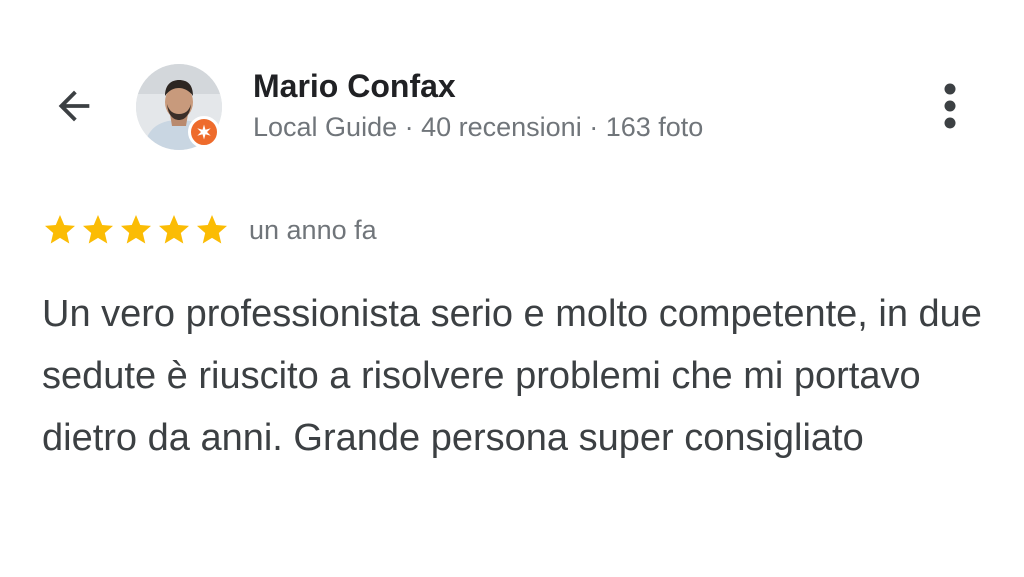  I want to click on reviewer-meta: Local Guide · 40 recensioni · 163 foto, so click(478, 127).